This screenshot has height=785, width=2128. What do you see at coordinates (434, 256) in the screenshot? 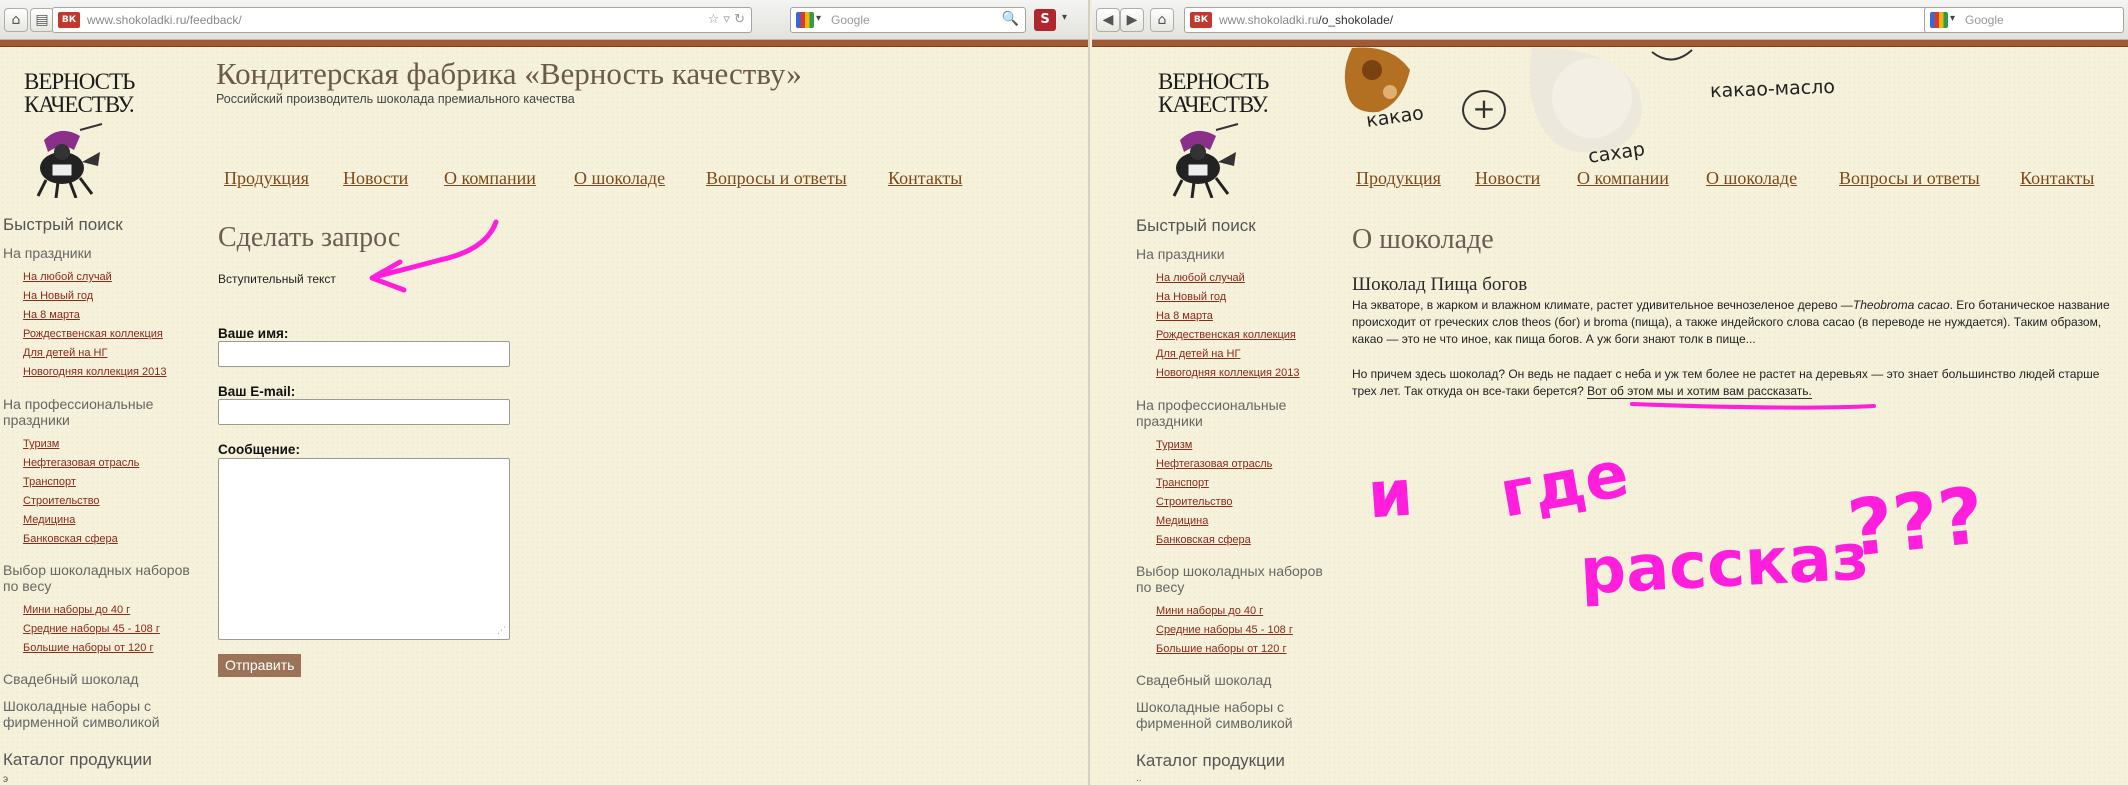
I see `annotation-arrow` at bounding box center [434, 256].